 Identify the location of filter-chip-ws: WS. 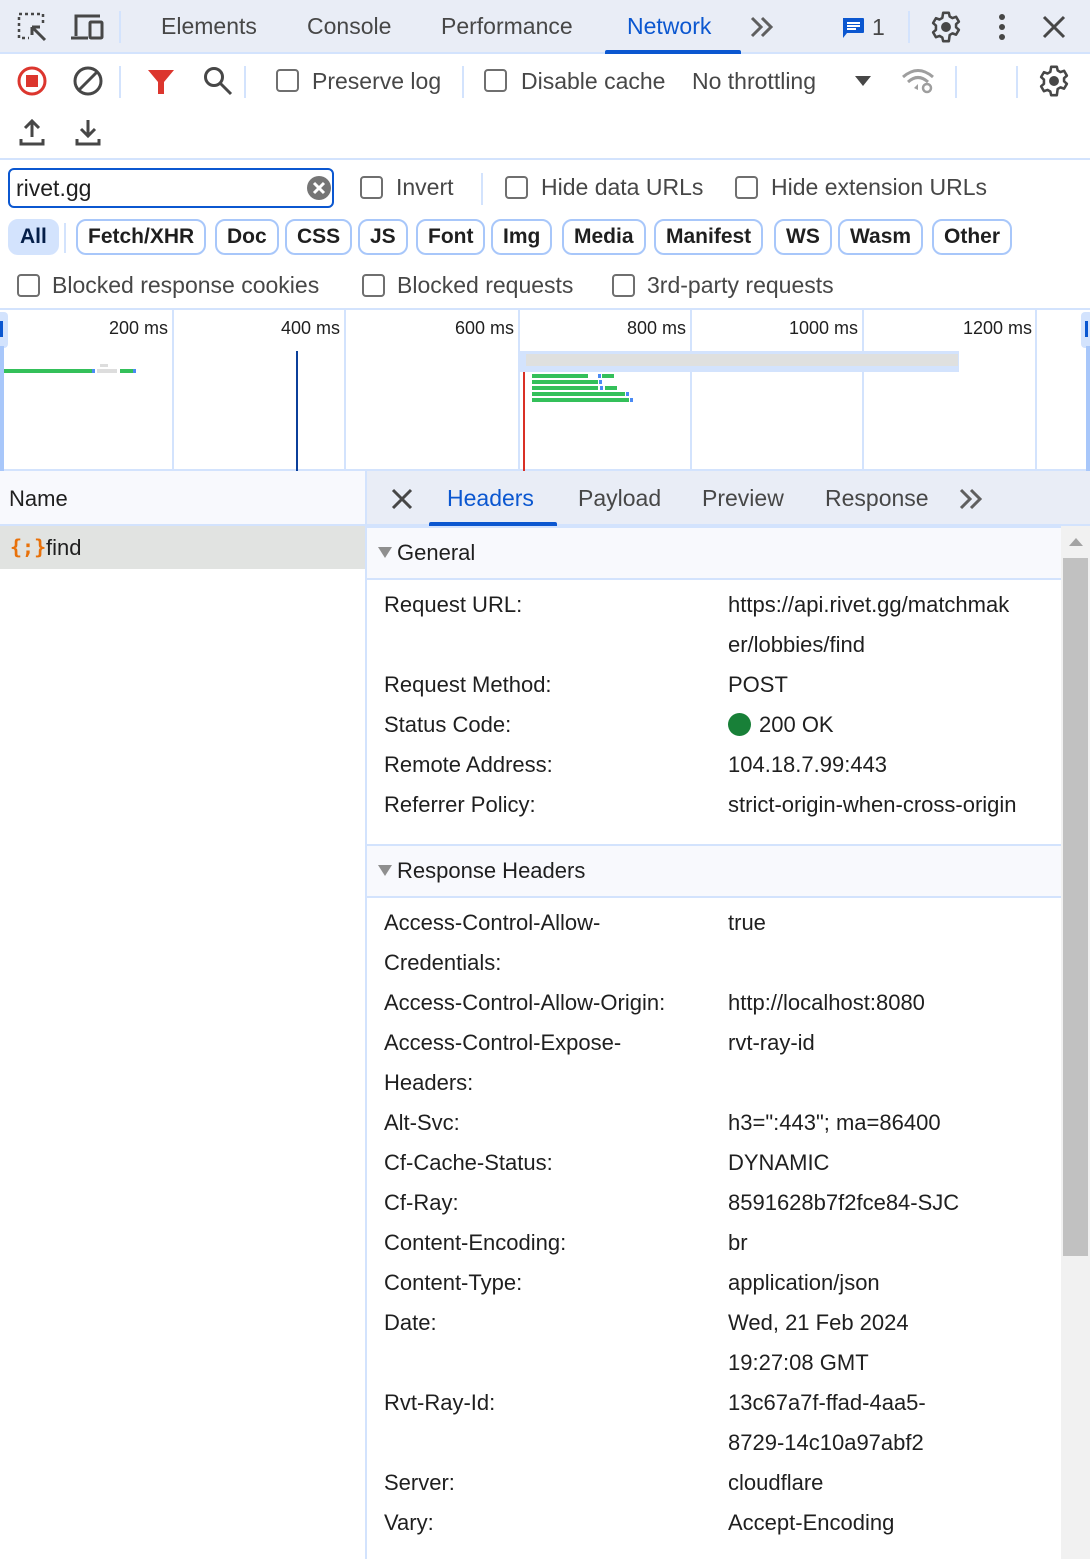
(803, 237).